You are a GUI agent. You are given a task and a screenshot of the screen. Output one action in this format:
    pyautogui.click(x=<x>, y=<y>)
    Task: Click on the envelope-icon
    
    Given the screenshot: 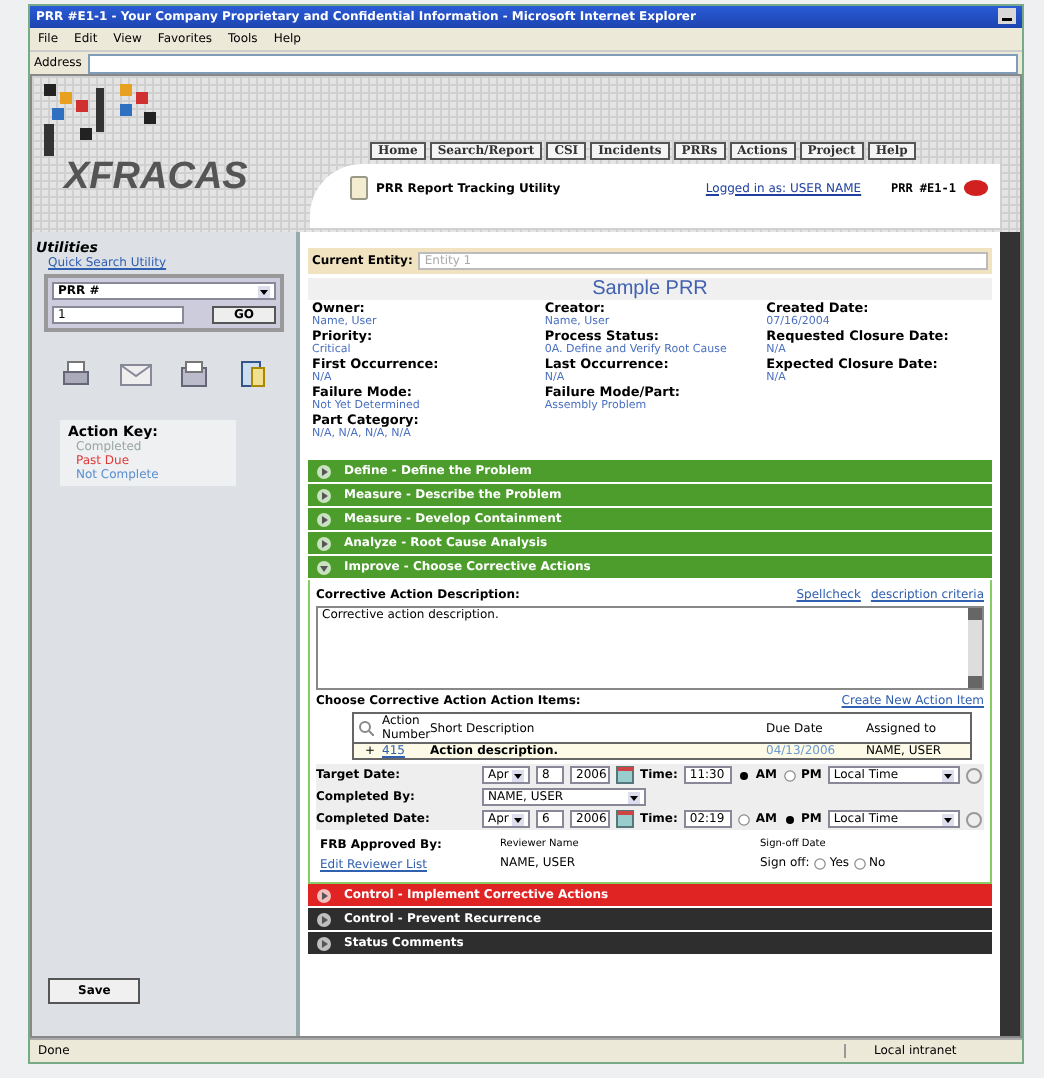 What is the action you would take?
    pyautogui.click(x=135, y=374)
    